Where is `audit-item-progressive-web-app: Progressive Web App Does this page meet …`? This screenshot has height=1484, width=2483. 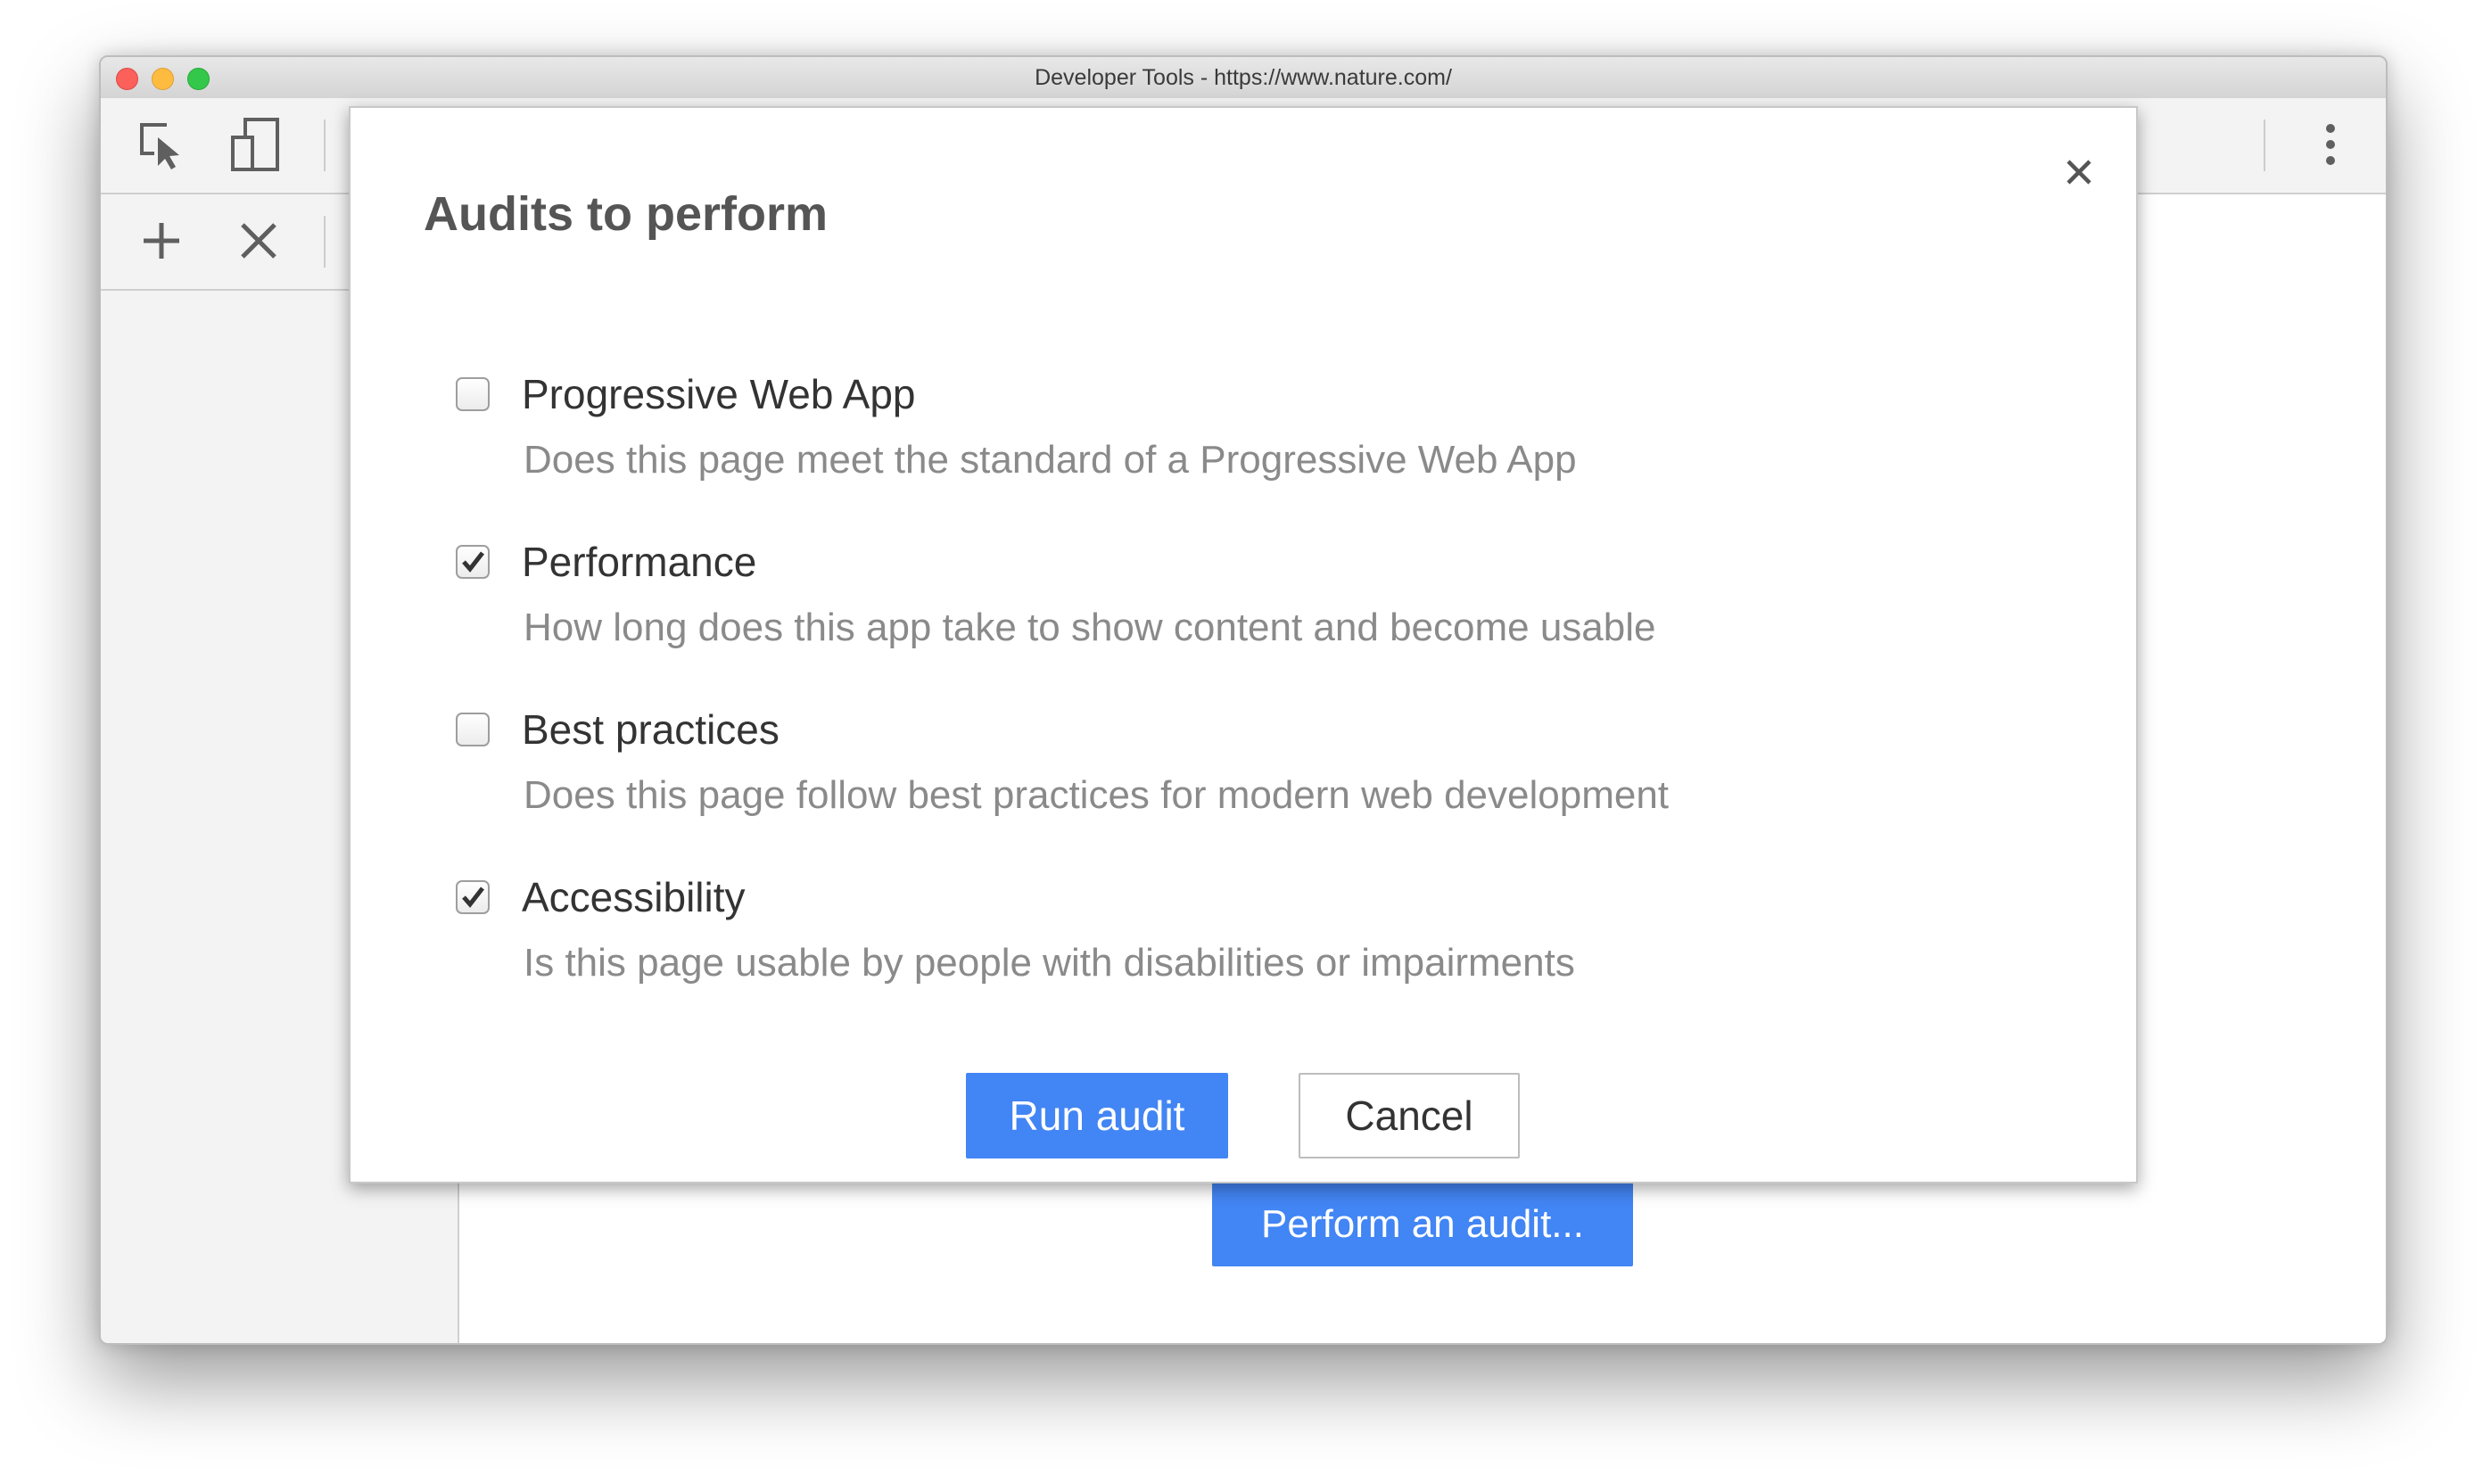
audit-item-progressive-web-app: Progressive Web App Does this page meet … is located at coordinates (1170, 437).